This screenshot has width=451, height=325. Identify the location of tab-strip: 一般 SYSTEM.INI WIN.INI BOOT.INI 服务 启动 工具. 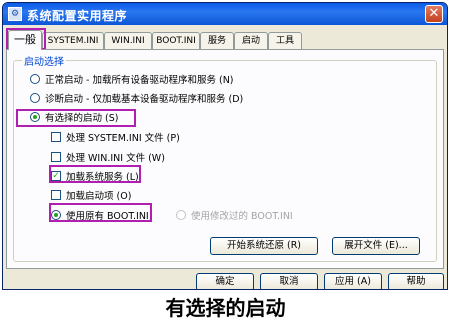
(226, 40).